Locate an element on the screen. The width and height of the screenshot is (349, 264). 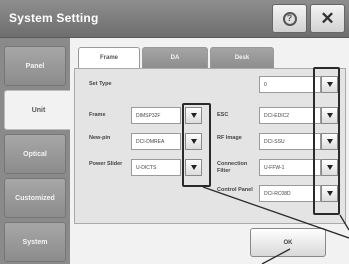
set-type-label: Set Type is located at coordinates (100, 84).